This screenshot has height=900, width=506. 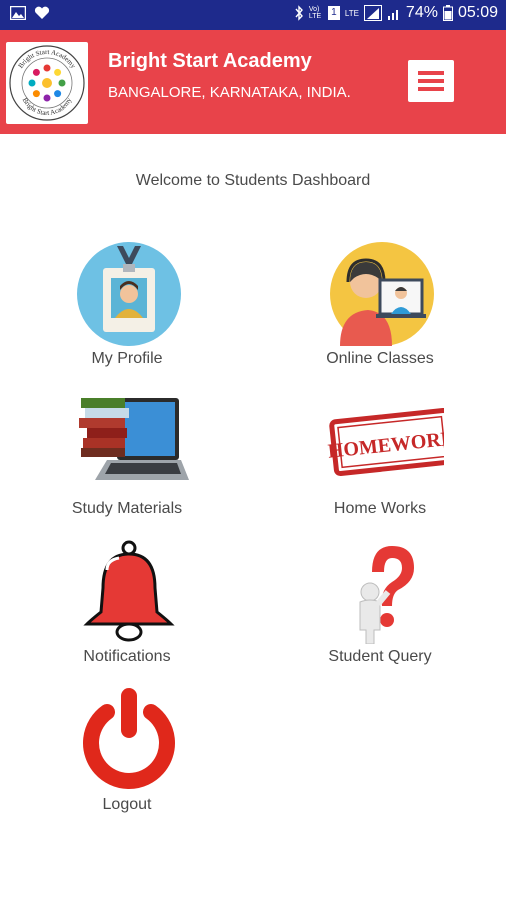 I want to click on home-works-tile: HOMEWORK Home Works, so click(x=380, y=462).